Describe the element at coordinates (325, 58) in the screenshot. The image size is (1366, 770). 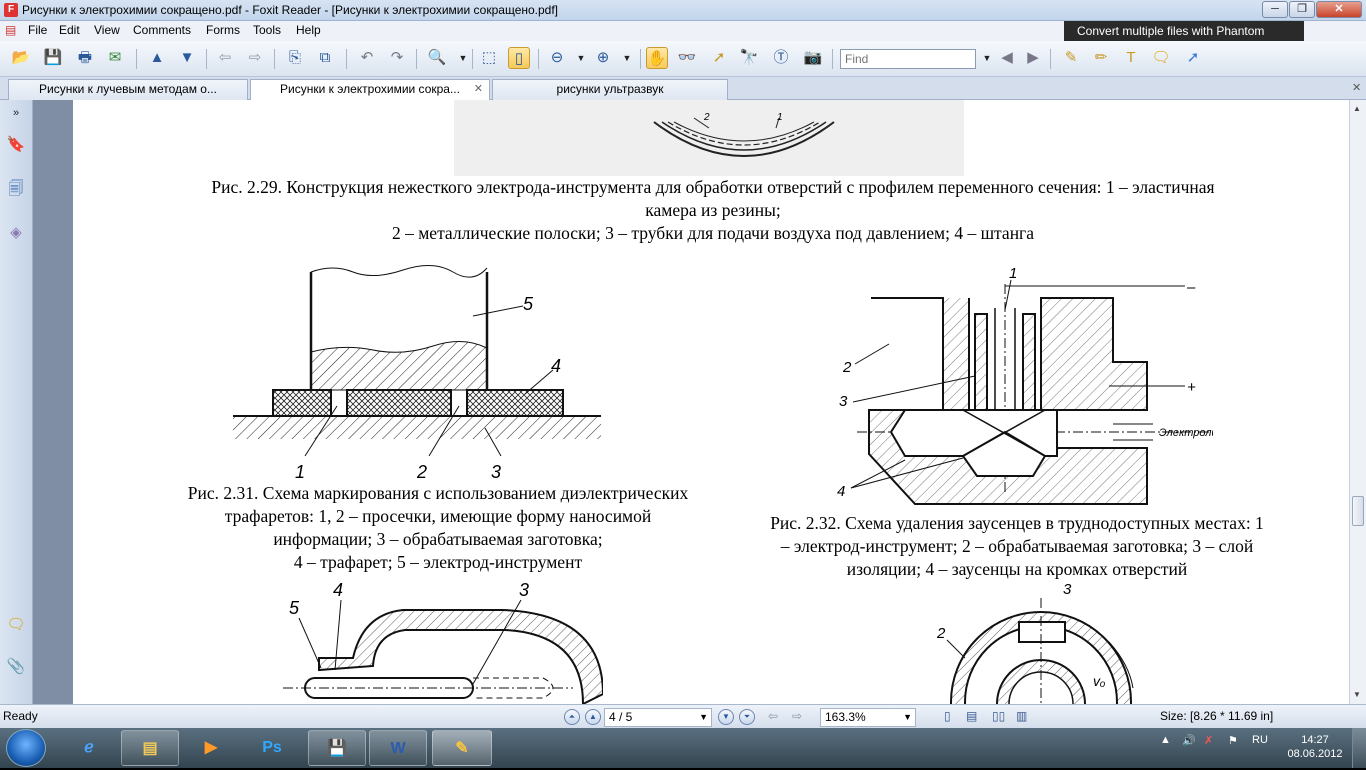
I see `insert-pages-icon: ⧉` at that location.